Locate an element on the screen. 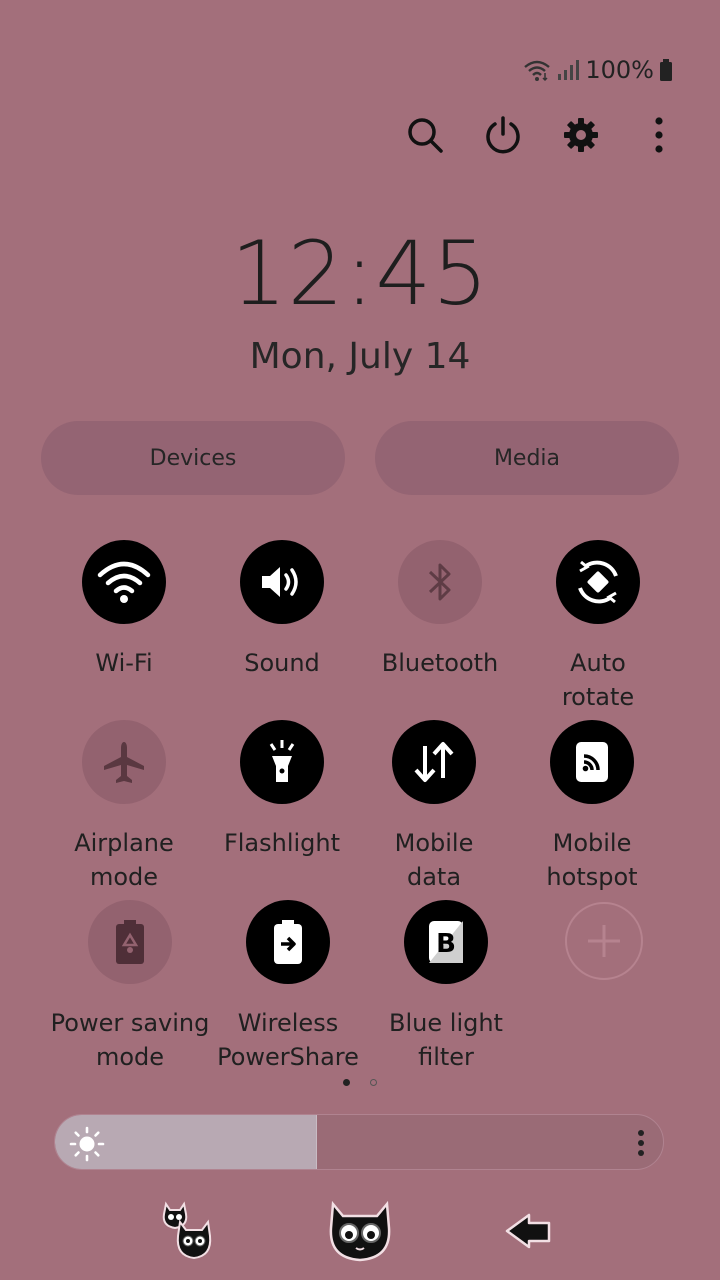 This screenshot has width=720, height=1280. battery-text: 100% is located at coordinates (619, 70).